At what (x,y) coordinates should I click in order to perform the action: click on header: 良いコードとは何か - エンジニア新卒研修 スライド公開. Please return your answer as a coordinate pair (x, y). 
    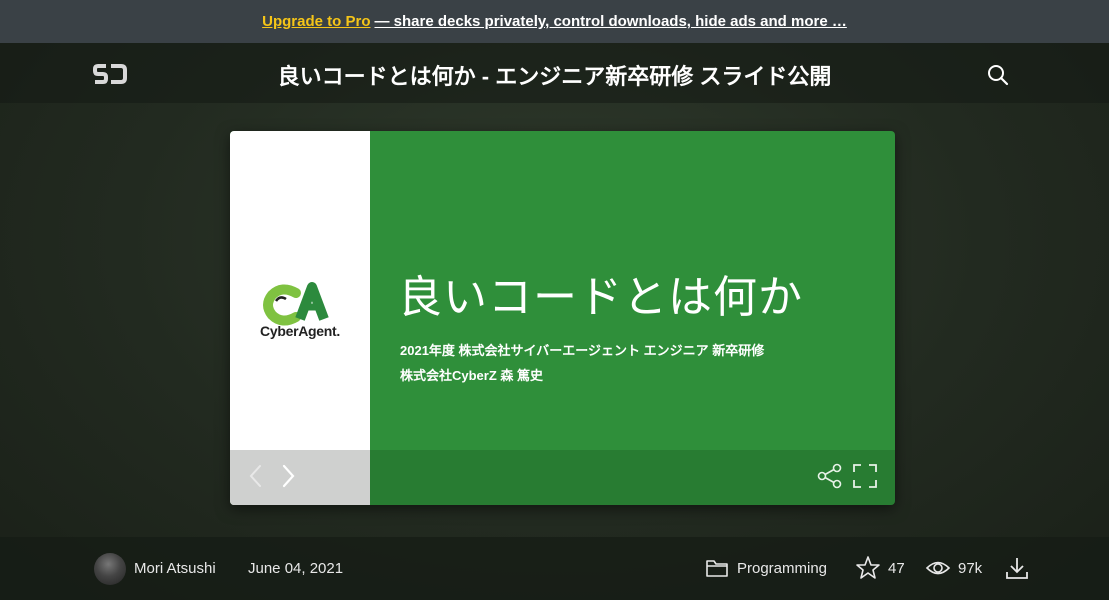
    Looking at the image, I should click on (554, 73).